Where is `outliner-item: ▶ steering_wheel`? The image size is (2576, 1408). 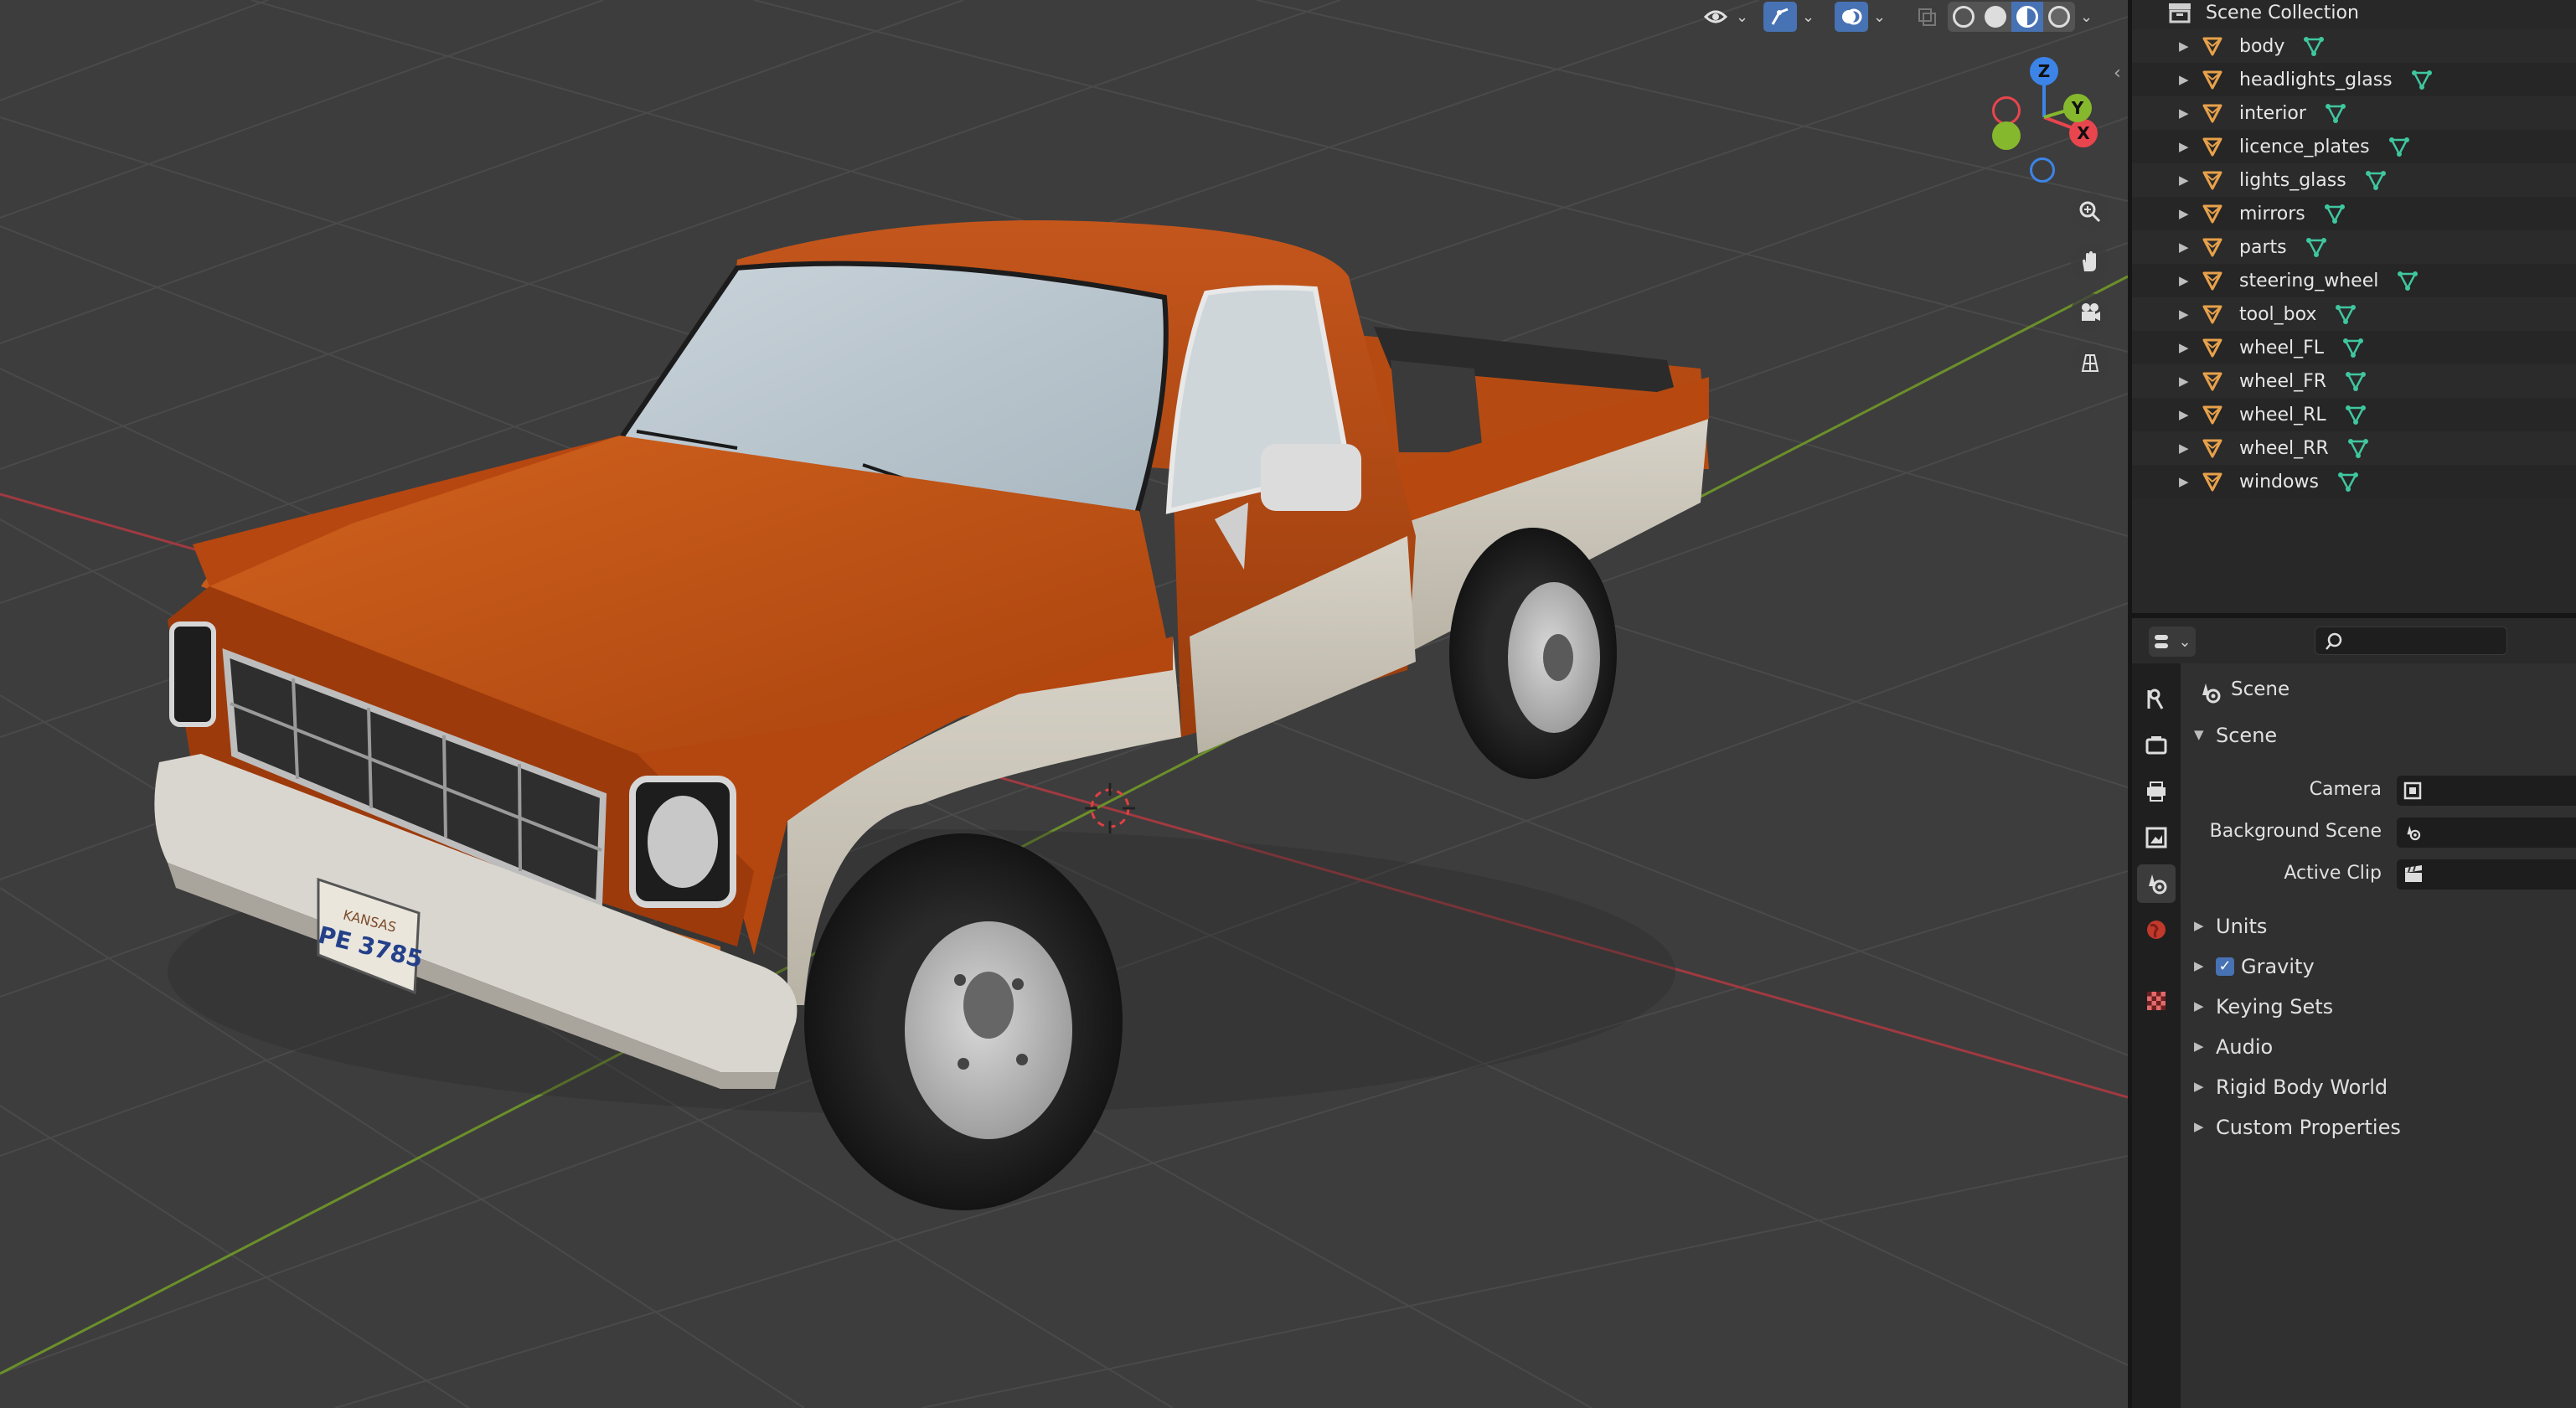
outliner-item: ▶ steering_wheel is located at coordinates (2354, 280).